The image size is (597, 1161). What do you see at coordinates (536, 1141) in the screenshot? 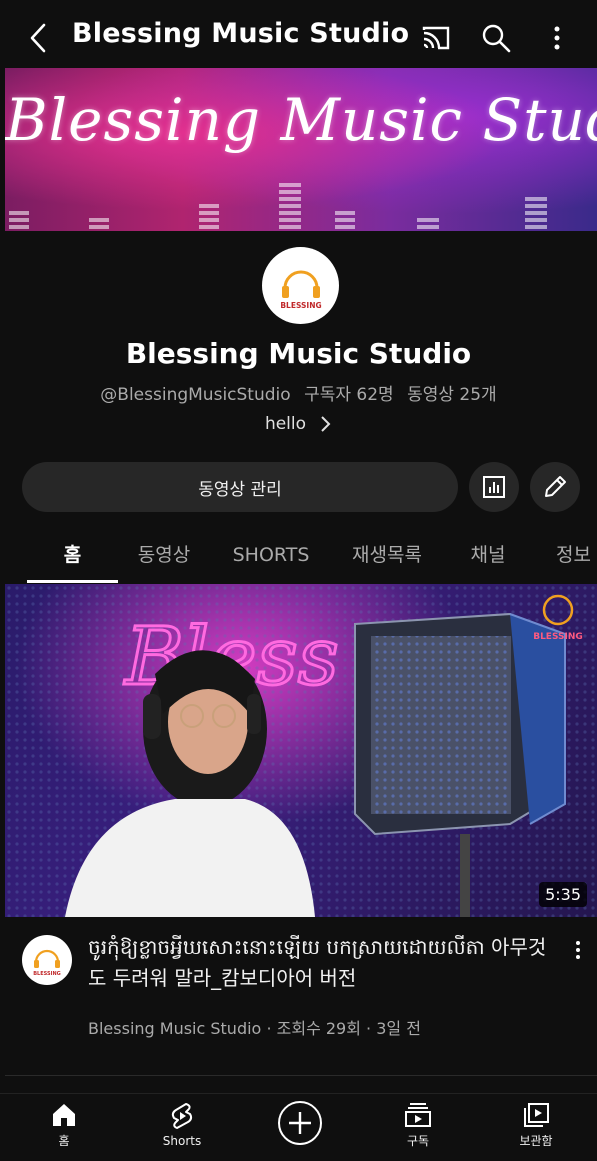
I see `nav-library-label: 보관함` at bounding box center [536, 1141].